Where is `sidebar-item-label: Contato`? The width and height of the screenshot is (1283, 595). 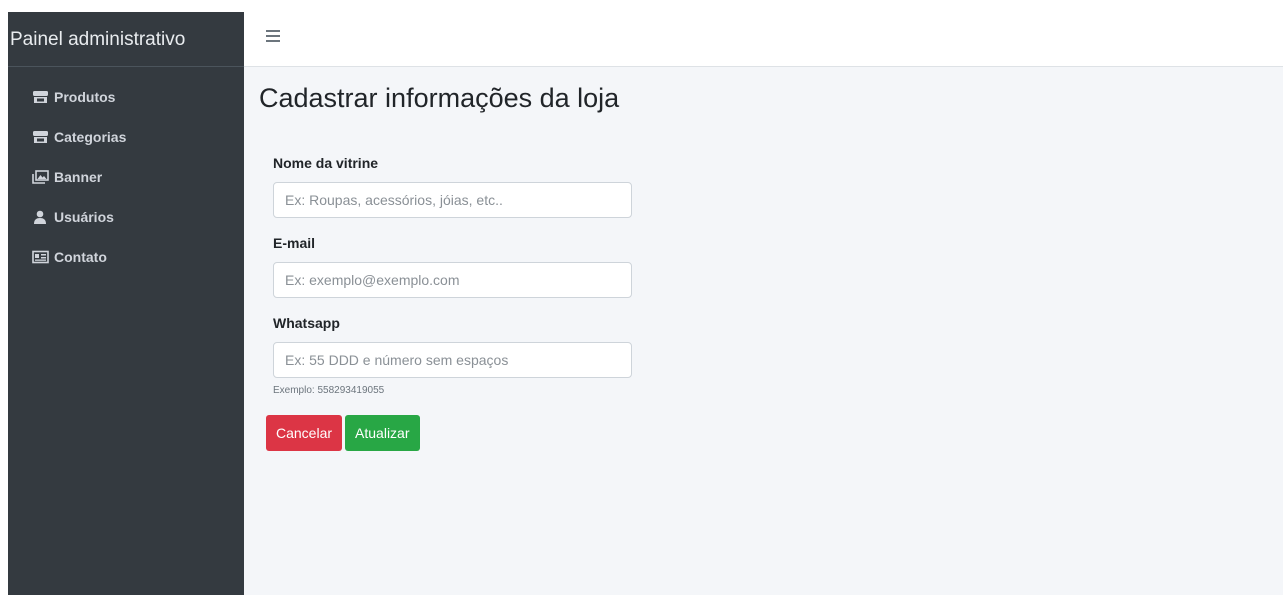 sidebar-item-label: Contato is located at coordinates (80, 257).